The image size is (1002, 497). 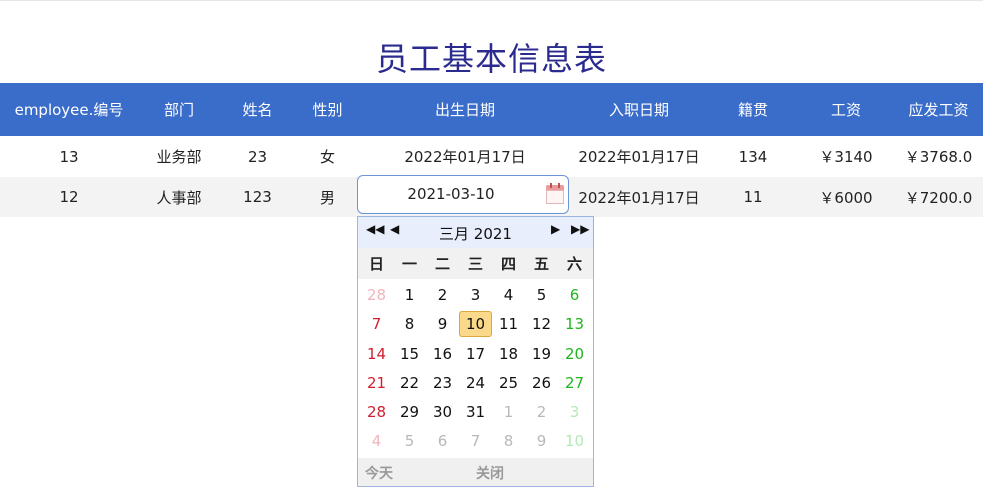 What do you see at coordinates (508, 295) in the screenshot?
I see `datepicker-day: 4` at bounding box center [508, 295].